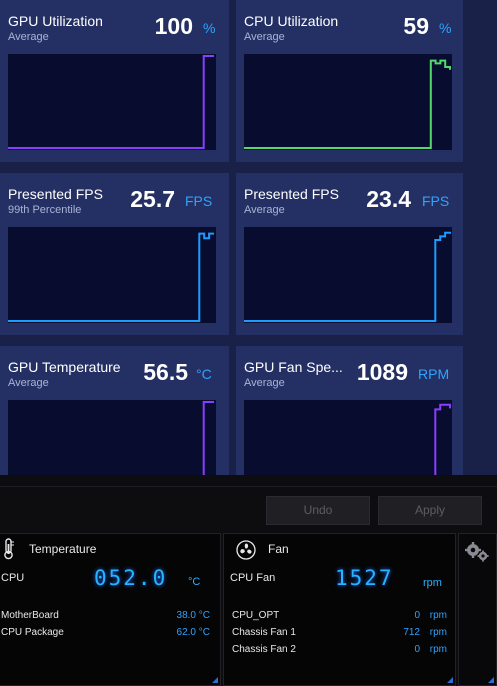  I want to click on chassis-fan-1-label: Chassis Fan 1, so click(264, 632).